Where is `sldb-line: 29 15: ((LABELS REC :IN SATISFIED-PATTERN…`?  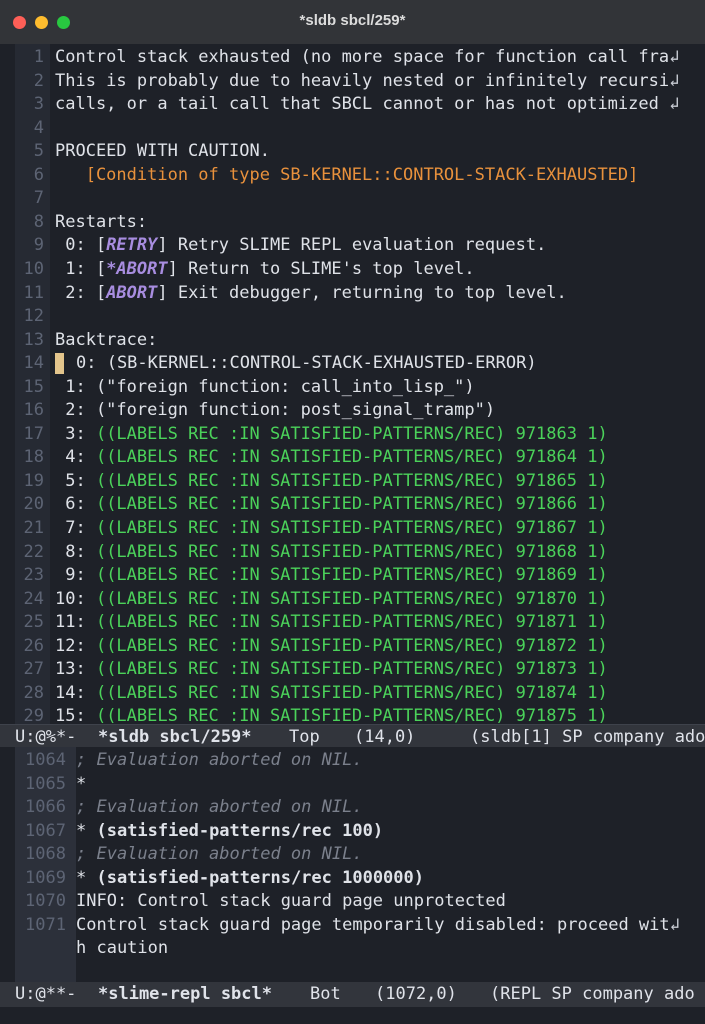
sldb-line: 29 15: ((LABELS REC :IN SATISFIED-PATTERN… is located at coordinates (352, 714).